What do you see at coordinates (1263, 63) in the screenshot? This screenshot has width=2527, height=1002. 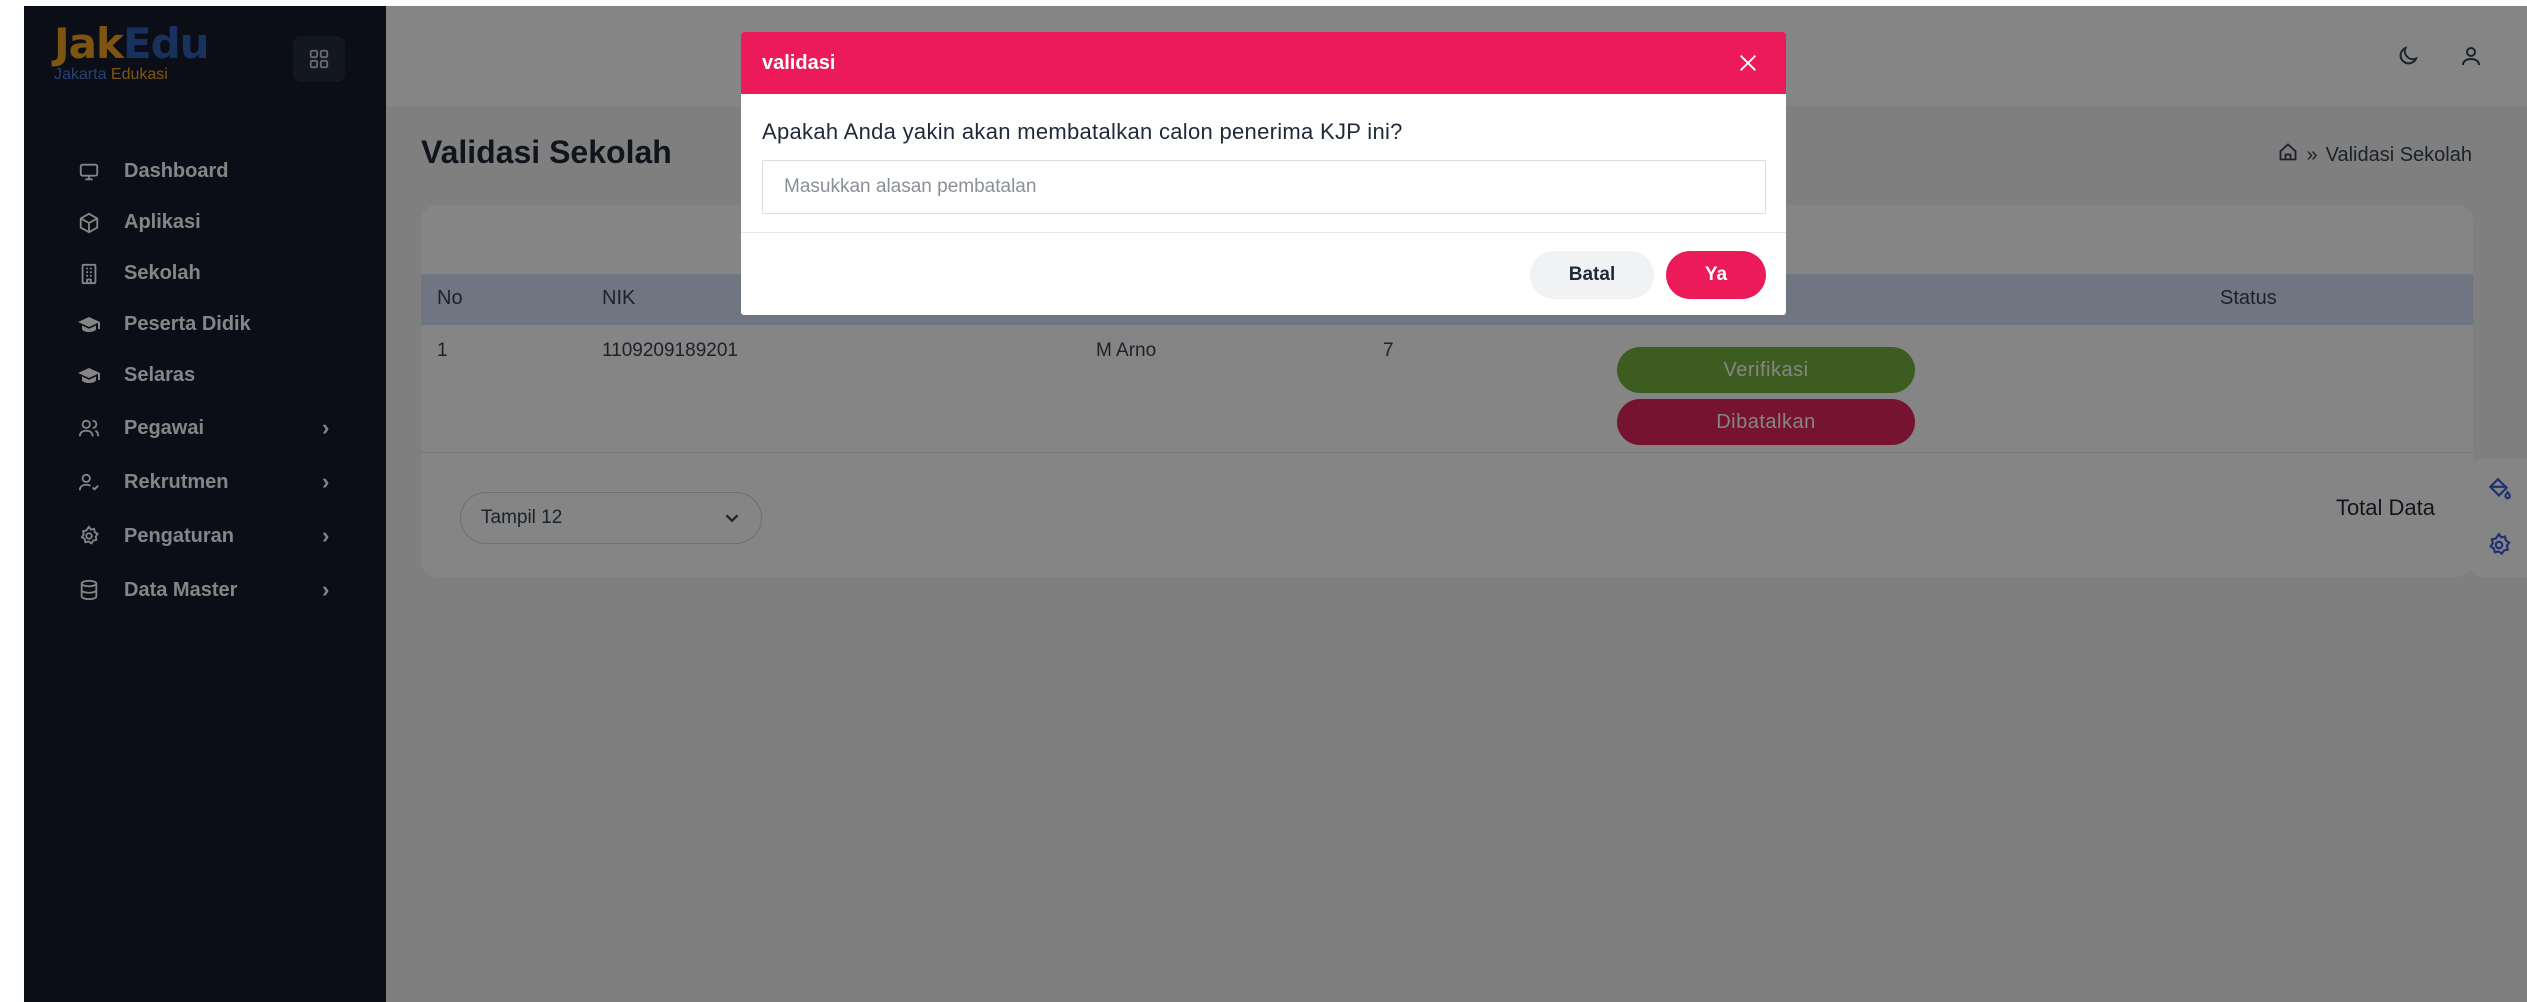 I see `modal-header: validasi` at bounding box center [1263, 63].